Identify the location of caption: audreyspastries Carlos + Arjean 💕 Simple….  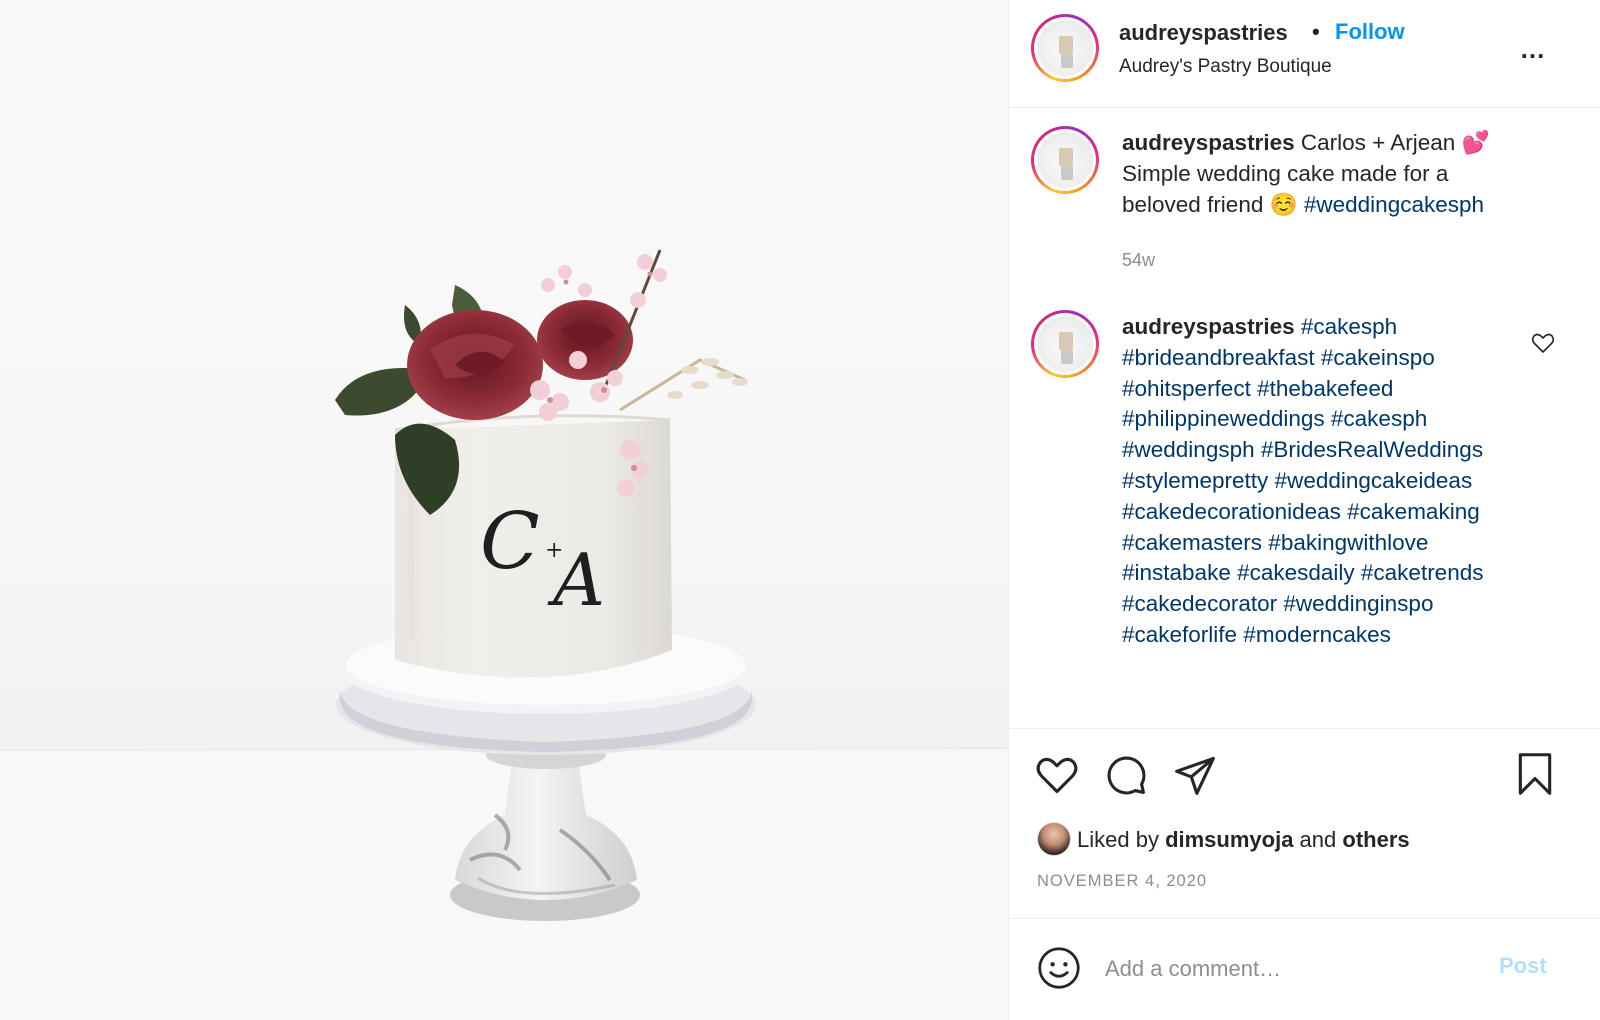
(1304, 206).